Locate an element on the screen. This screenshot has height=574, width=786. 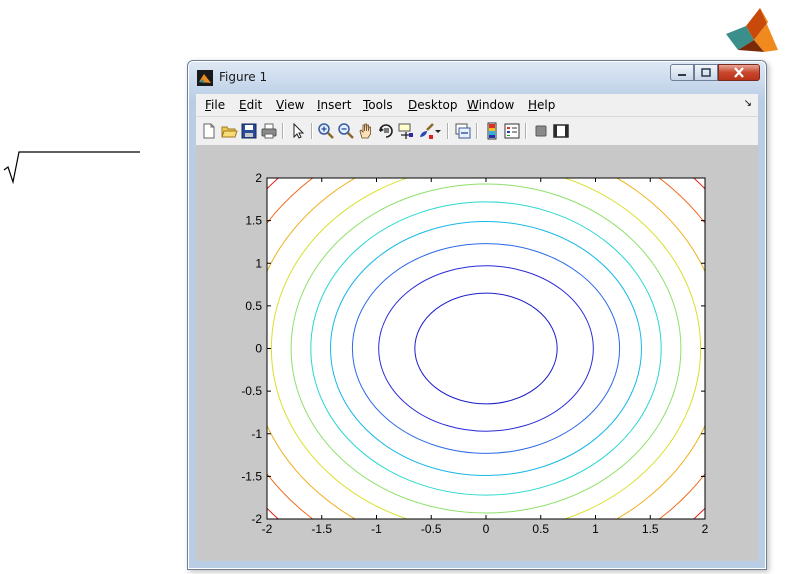
rotate-3d-icon is located at coordinates (386, 131).